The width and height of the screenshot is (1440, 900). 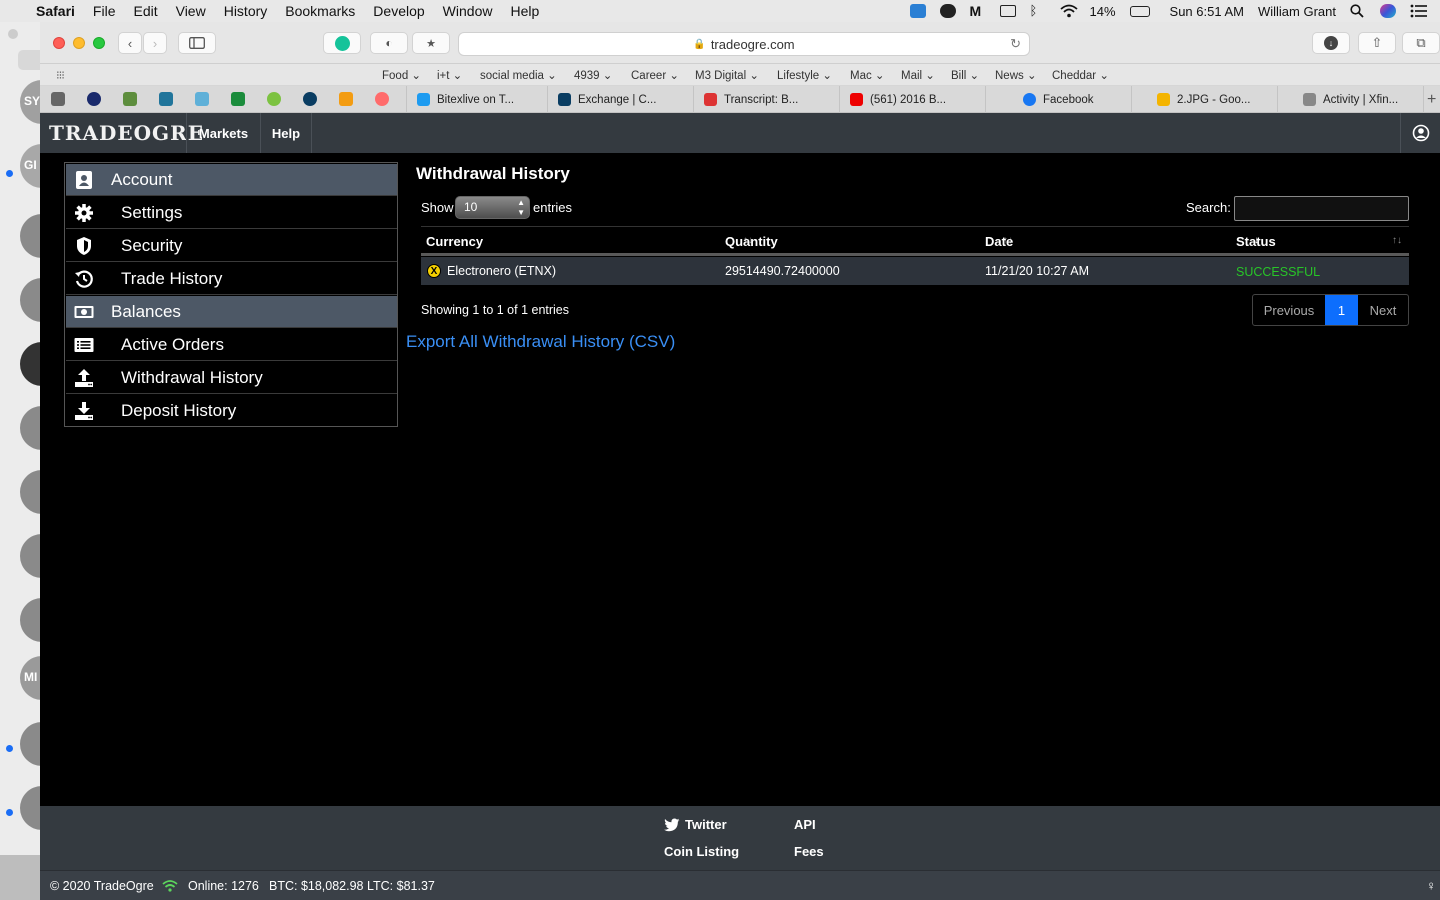 What do you see at coordinates (917, 11) in the screenshot?
I see `status-app-icon` at bounding box center [917, 11].